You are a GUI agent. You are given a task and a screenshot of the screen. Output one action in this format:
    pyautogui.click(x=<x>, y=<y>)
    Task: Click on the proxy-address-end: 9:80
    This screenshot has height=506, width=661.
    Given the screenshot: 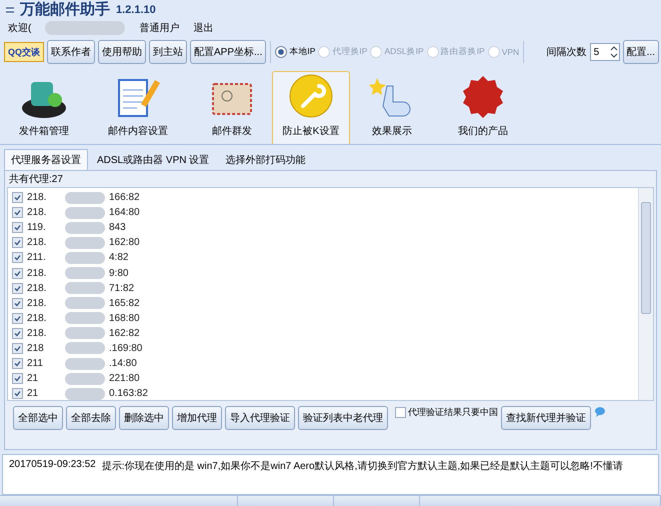 What is the action you would take?
    pyautogui.click(x=118, y=273)
    